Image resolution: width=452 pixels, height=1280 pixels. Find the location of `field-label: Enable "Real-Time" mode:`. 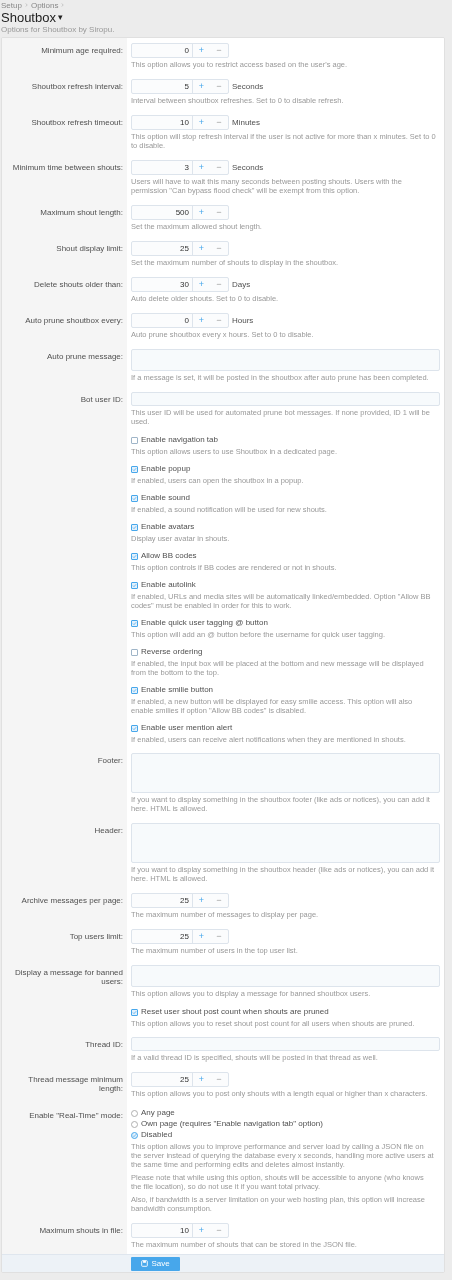

field-label: Enable "Real-Time" mode: is located at coordinates (76, 1116).